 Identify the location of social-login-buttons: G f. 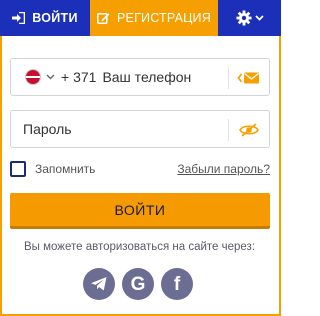
(138, 284).